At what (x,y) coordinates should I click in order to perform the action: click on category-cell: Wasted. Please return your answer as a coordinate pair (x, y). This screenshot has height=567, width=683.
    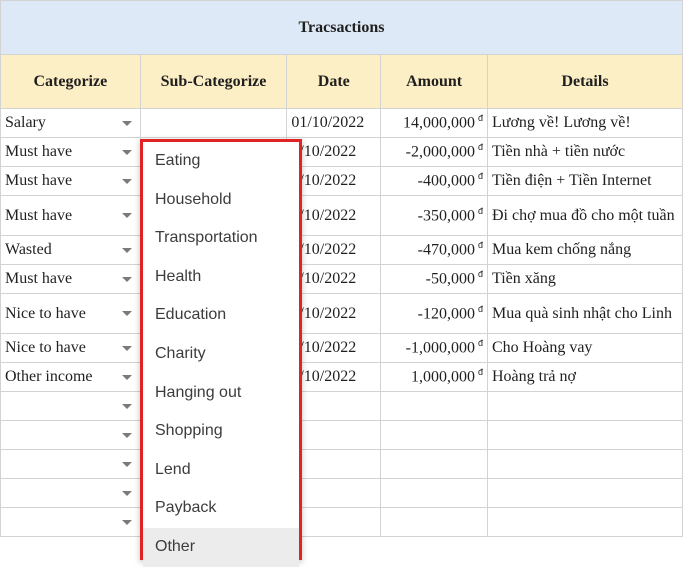
    Looking at the image, I should click on (70, 250).